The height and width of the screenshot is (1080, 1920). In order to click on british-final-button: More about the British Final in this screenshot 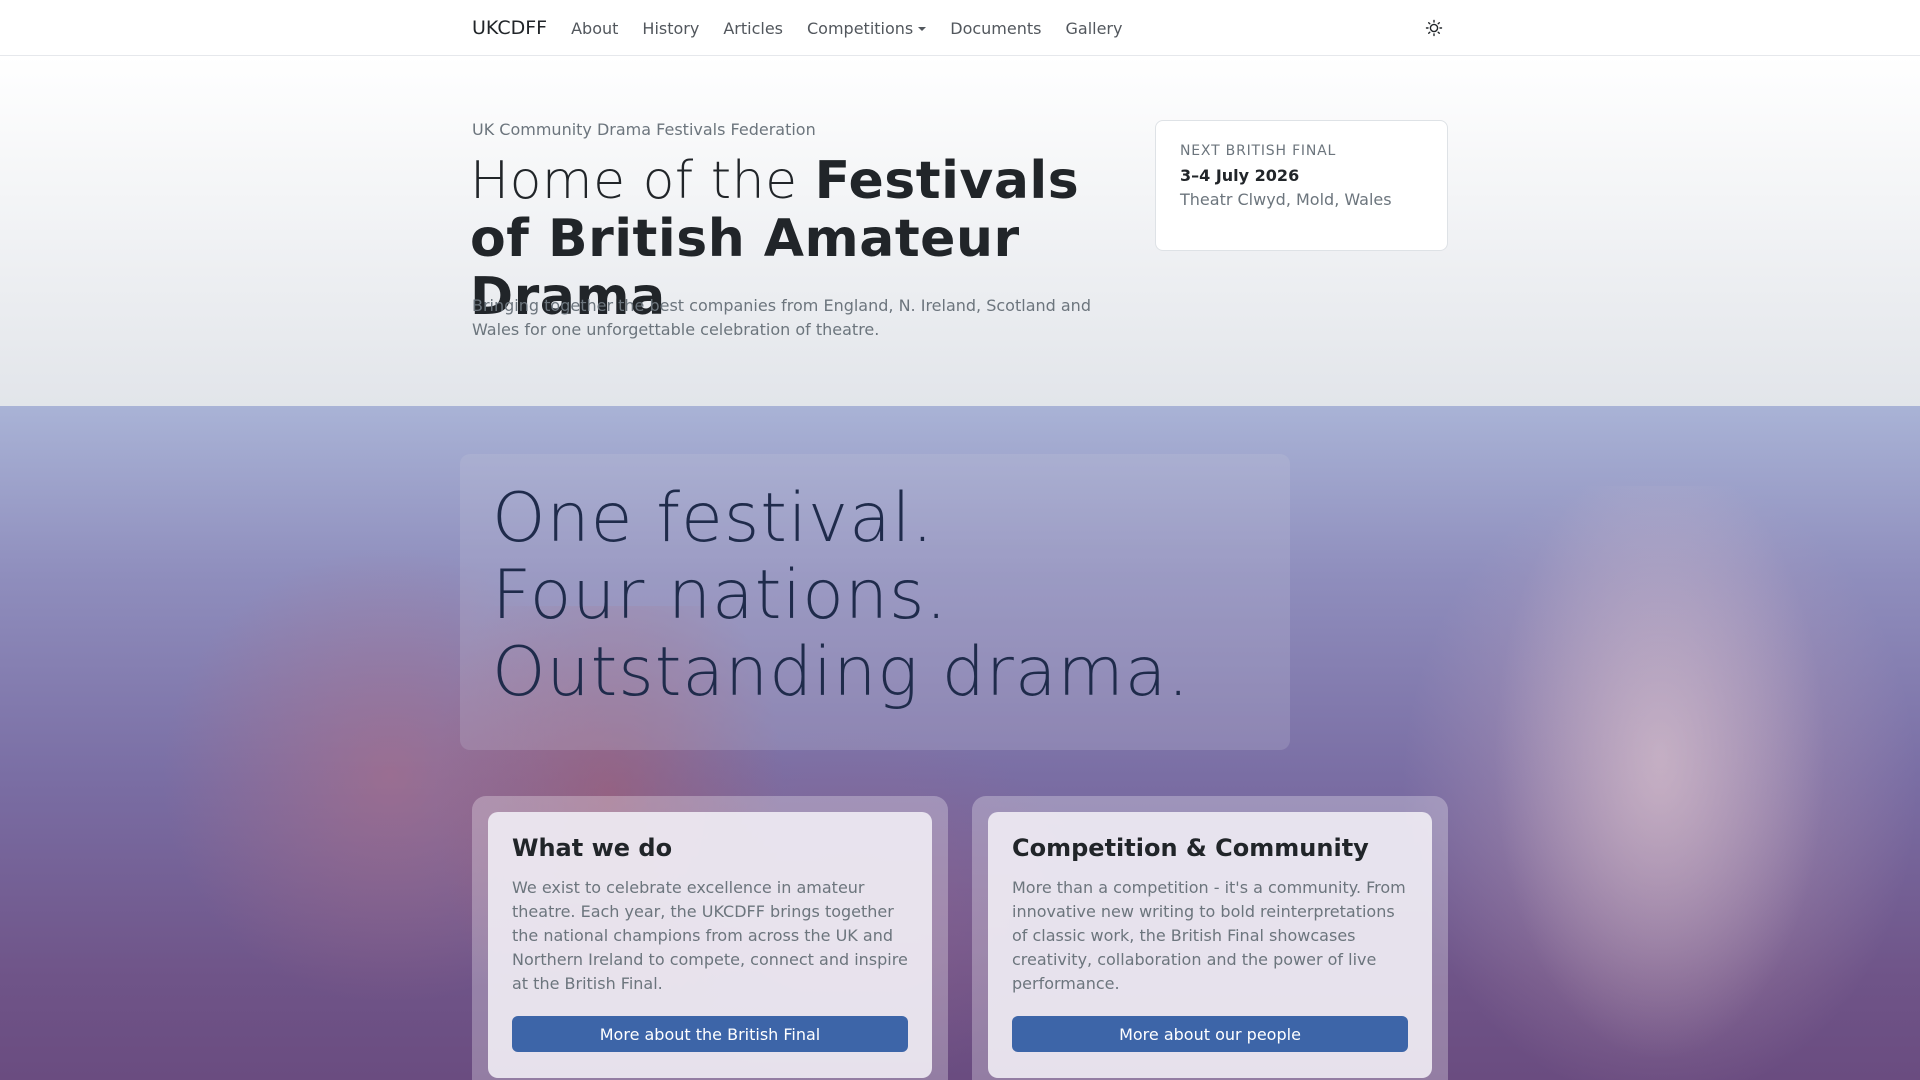, I will do `click(710, 1034)`.